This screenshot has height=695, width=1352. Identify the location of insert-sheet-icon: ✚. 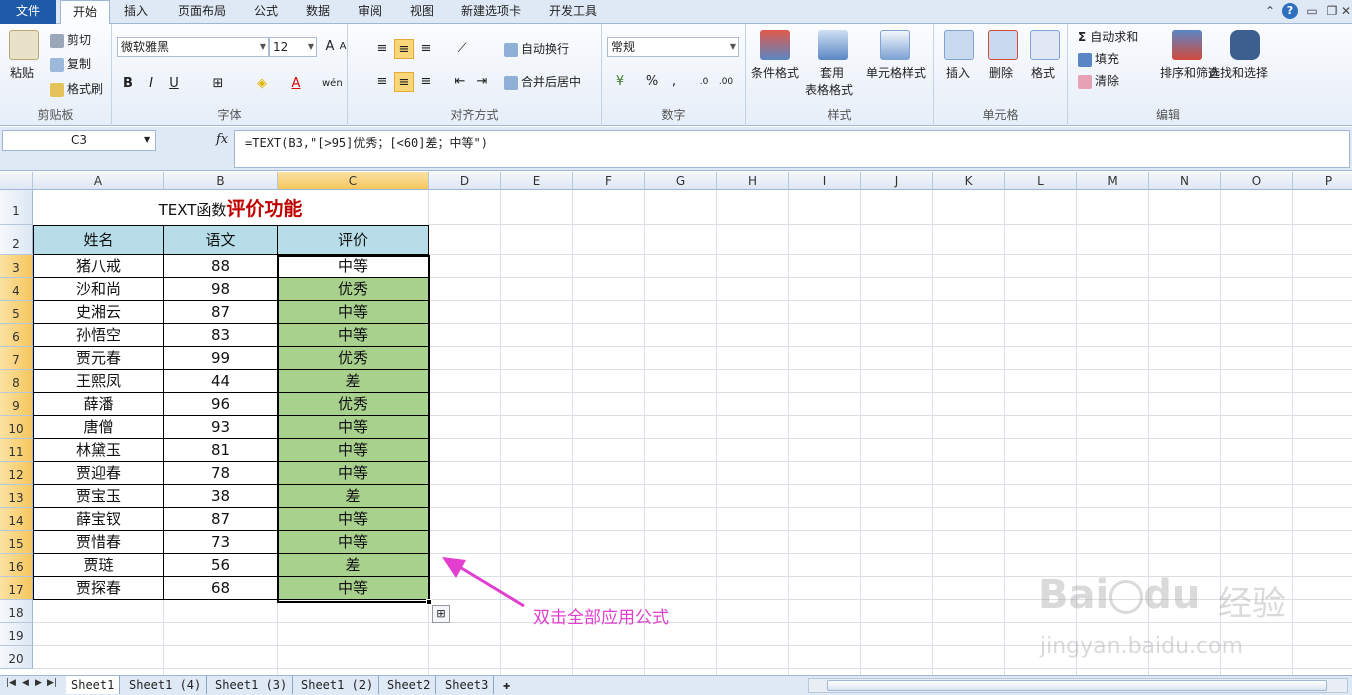
(506, 685).